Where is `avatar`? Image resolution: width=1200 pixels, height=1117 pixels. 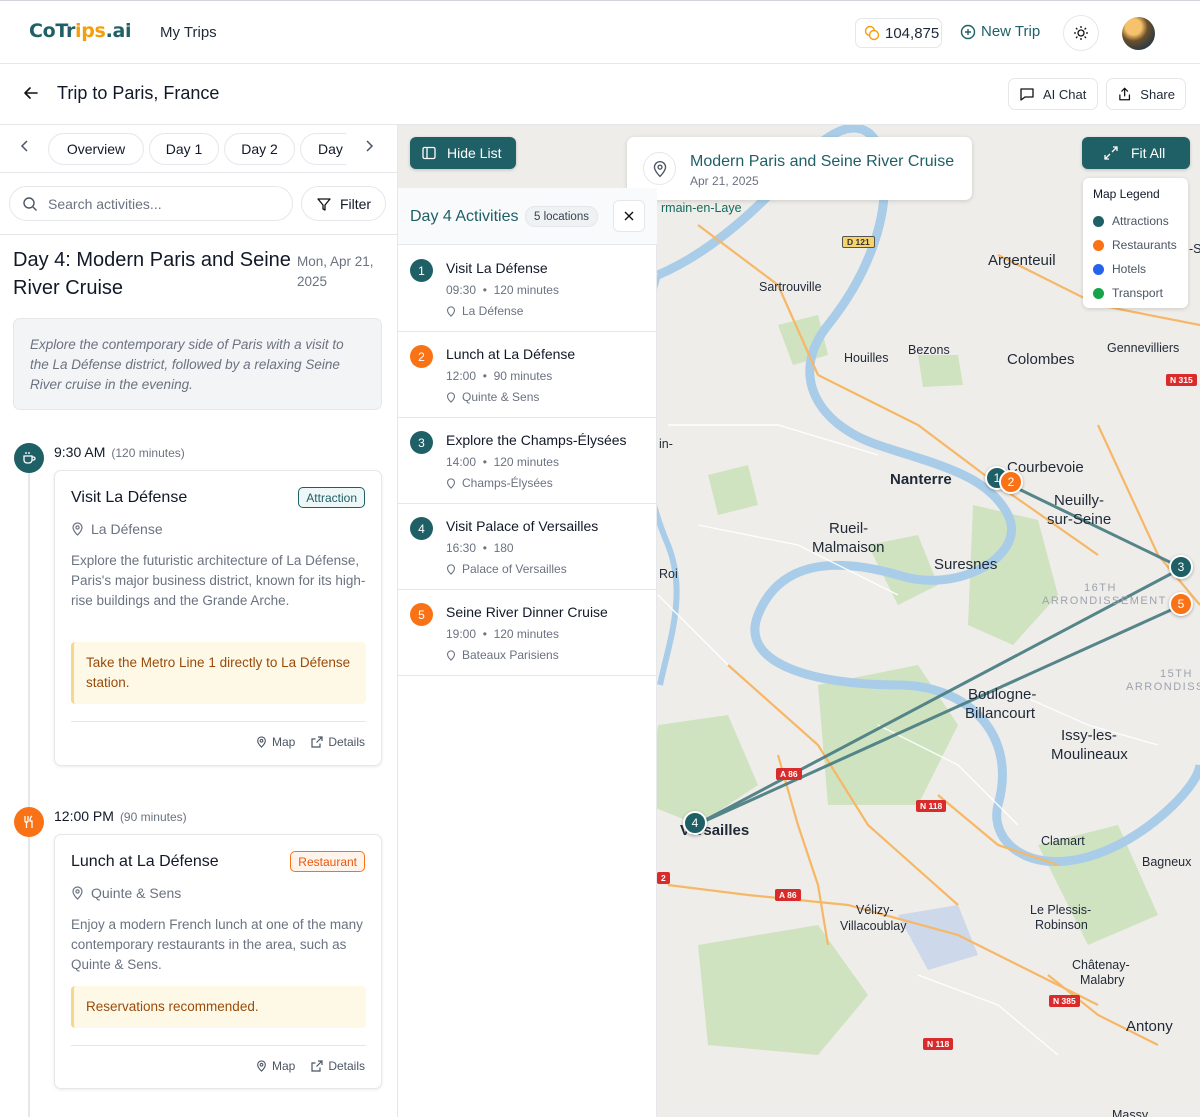
avatar is located at coordinates (1138, 33).